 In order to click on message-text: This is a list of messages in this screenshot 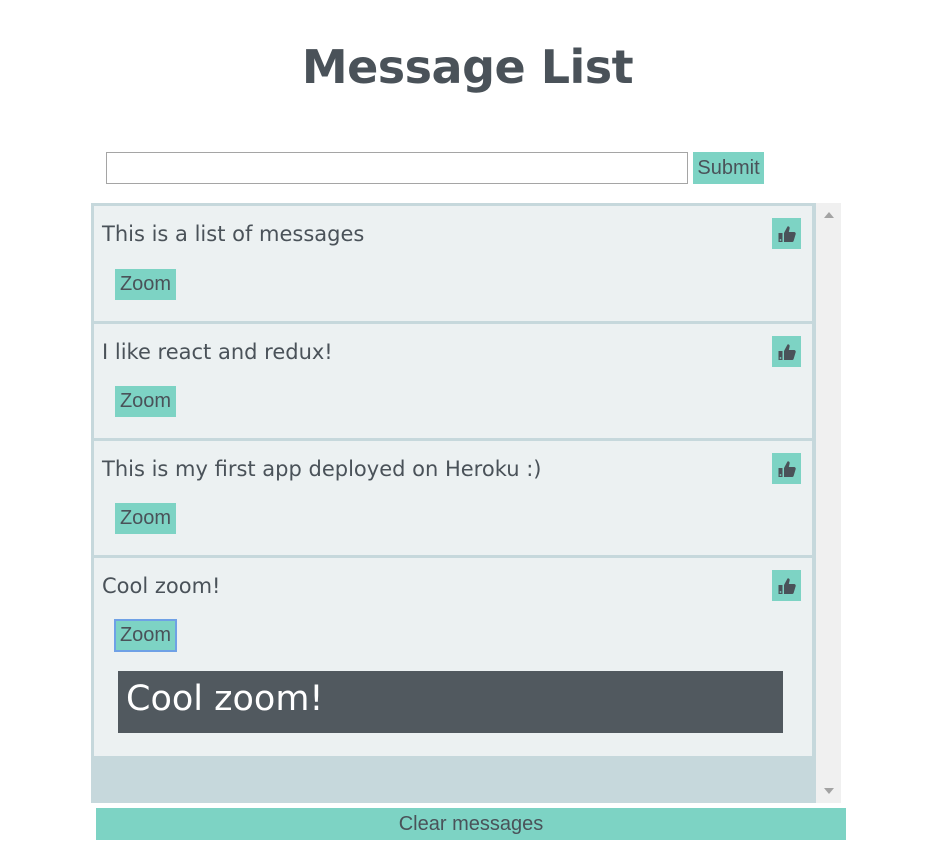, I will do `click(233, 234)`.